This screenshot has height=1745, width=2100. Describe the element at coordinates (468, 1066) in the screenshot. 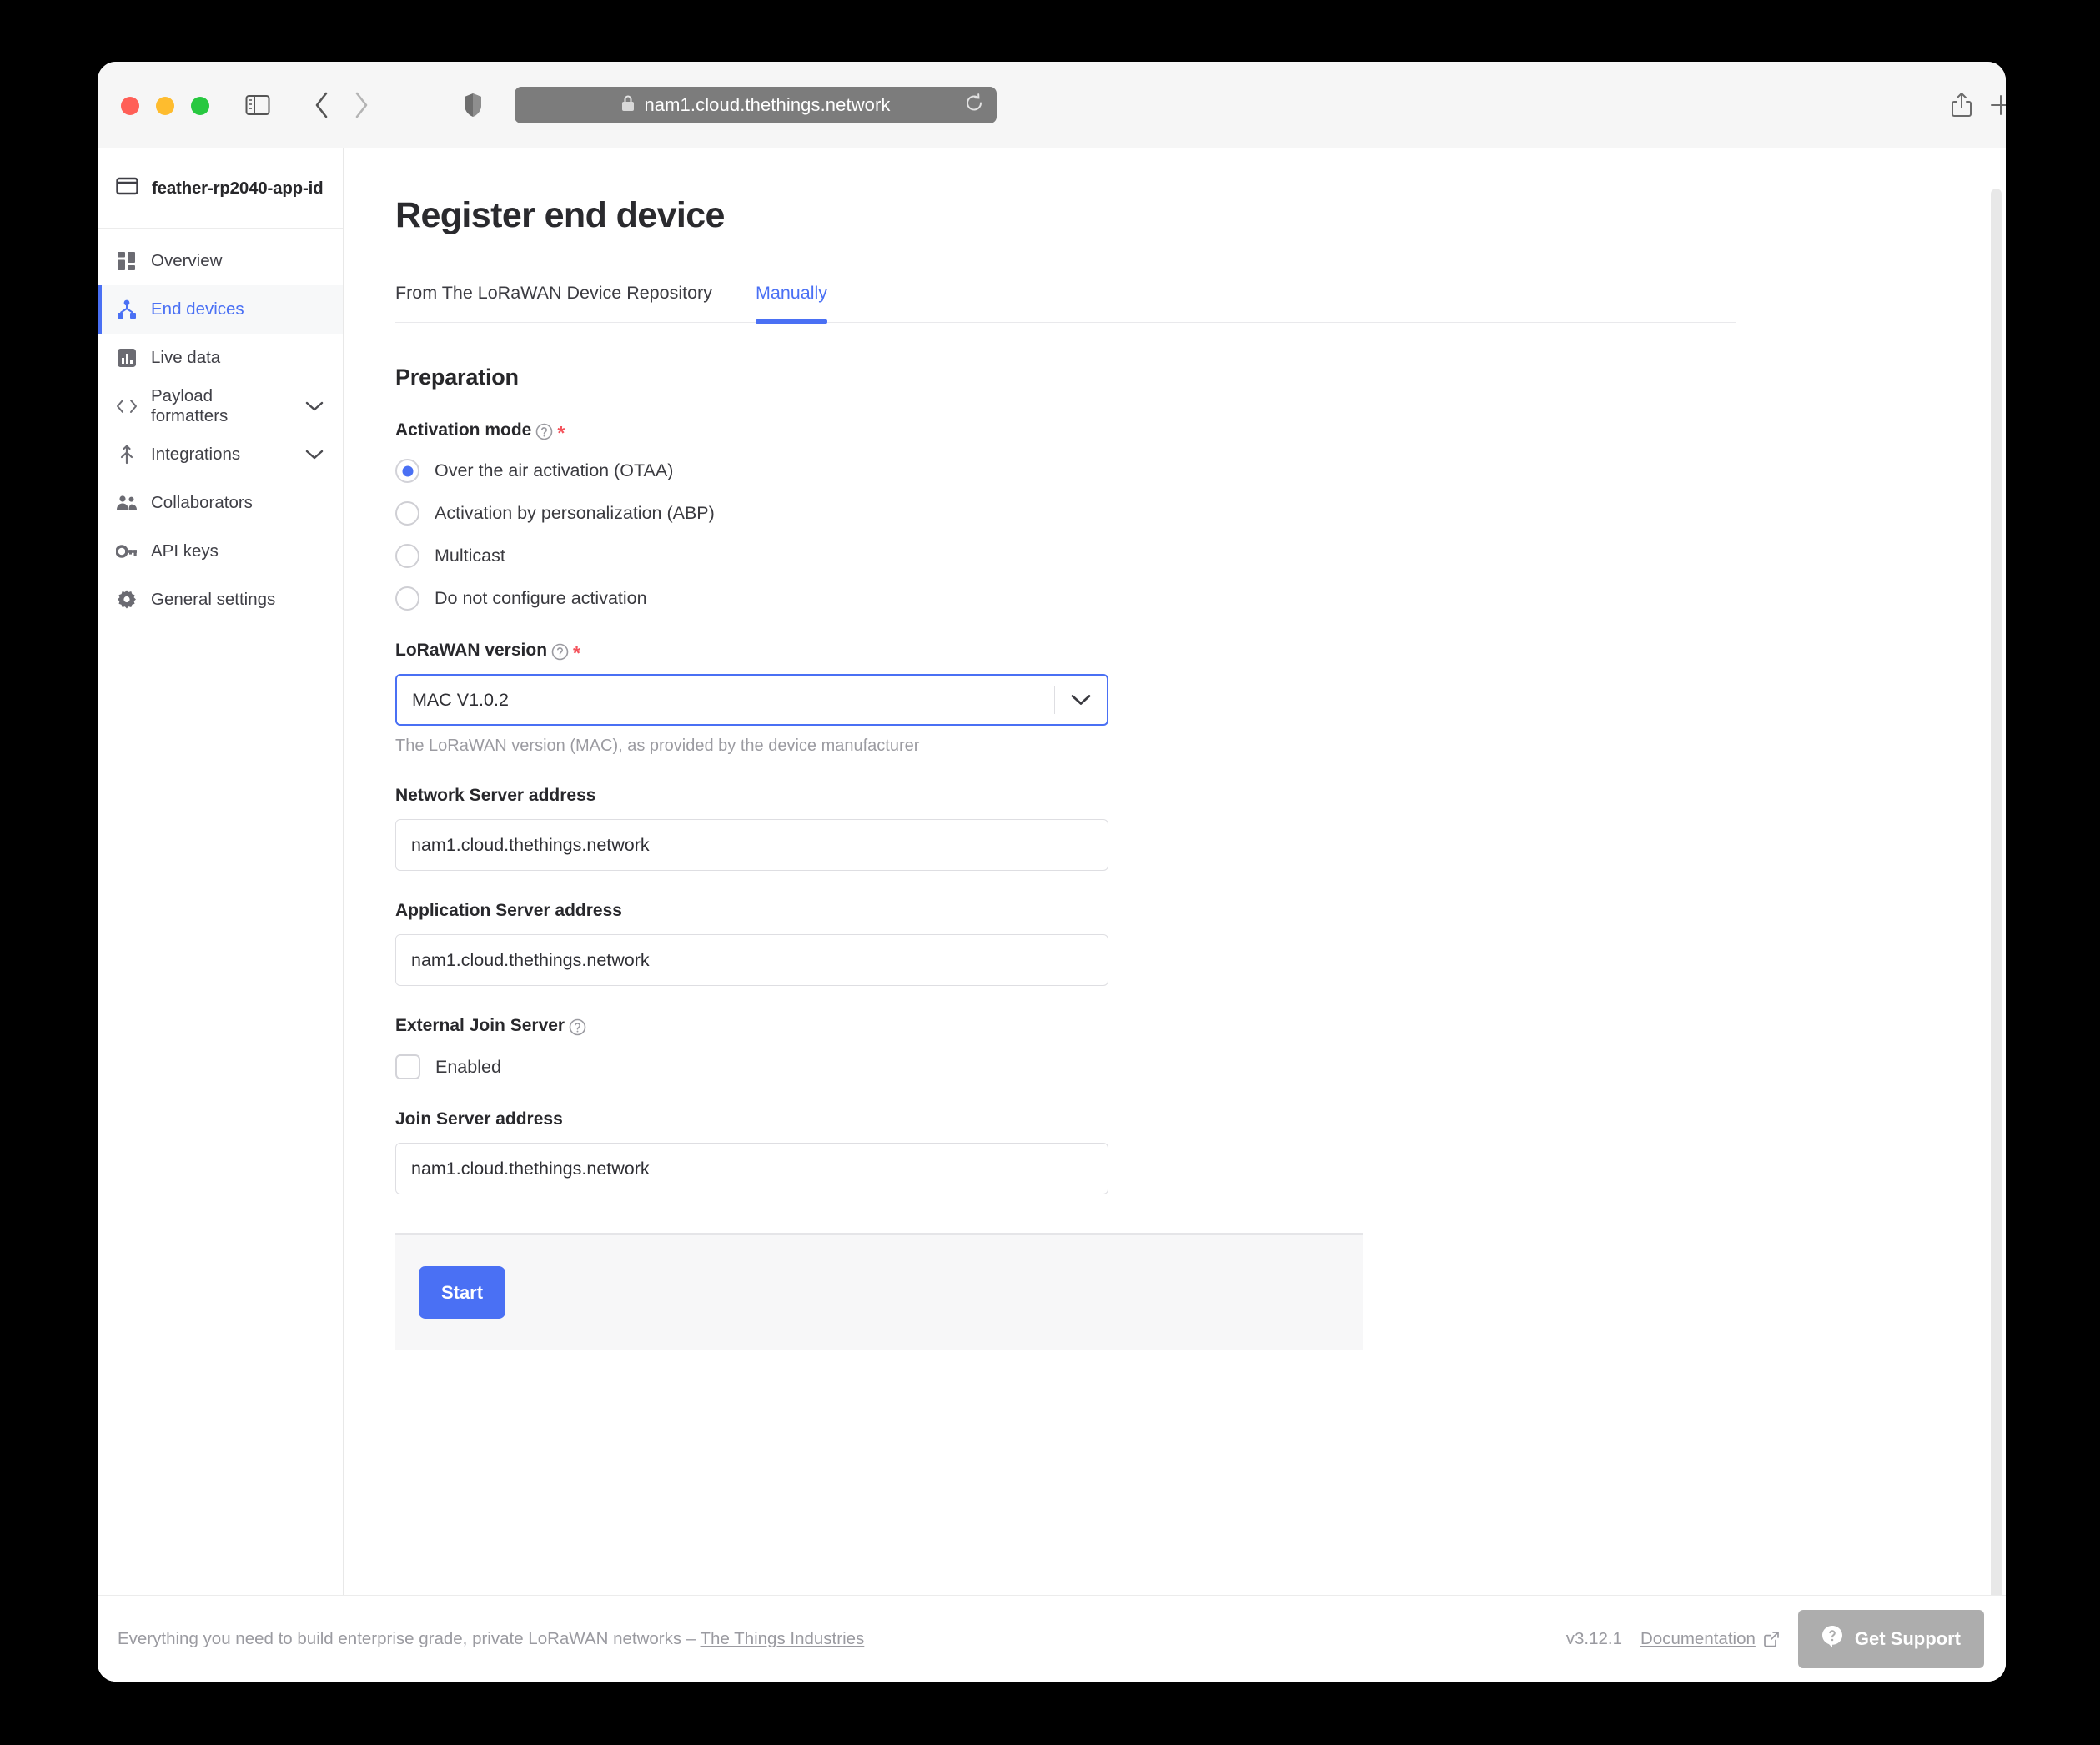

I see `enabled-checkbox-label: Enabled` at that location.